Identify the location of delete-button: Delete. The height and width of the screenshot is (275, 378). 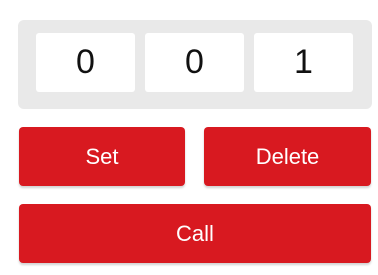
(287, 156).